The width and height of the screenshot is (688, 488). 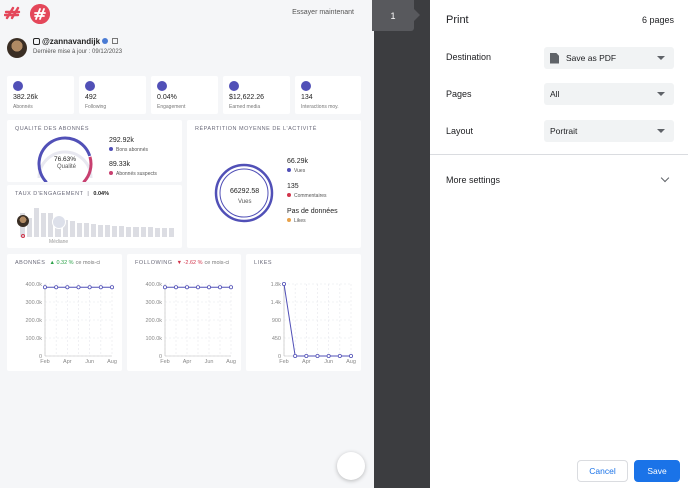 What do you see at coordinates (313, 323) in the screenshot?
I see `likes-line-chart: 04509001.4k1.8kFeb Apr Jun Aug` at bounding box center [313, 323].